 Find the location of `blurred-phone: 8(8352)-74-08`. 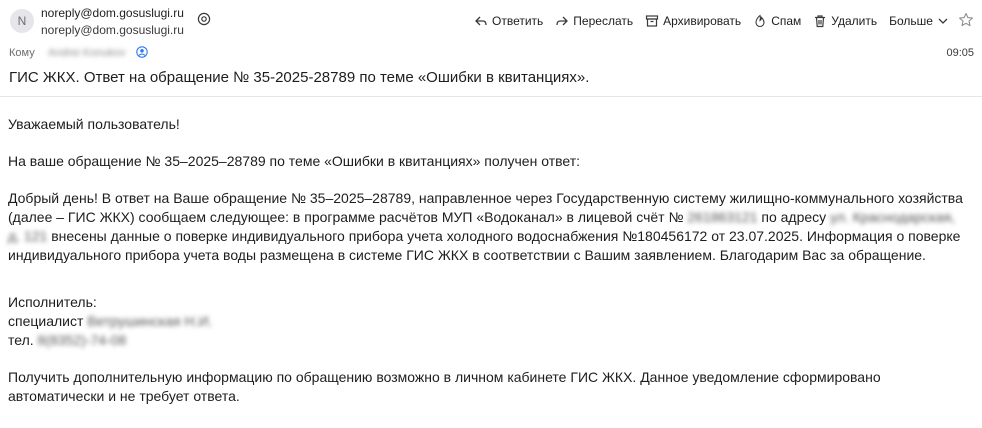

blurred-phone: 8(8352)-74-08 is located at coordinates (82, 340).